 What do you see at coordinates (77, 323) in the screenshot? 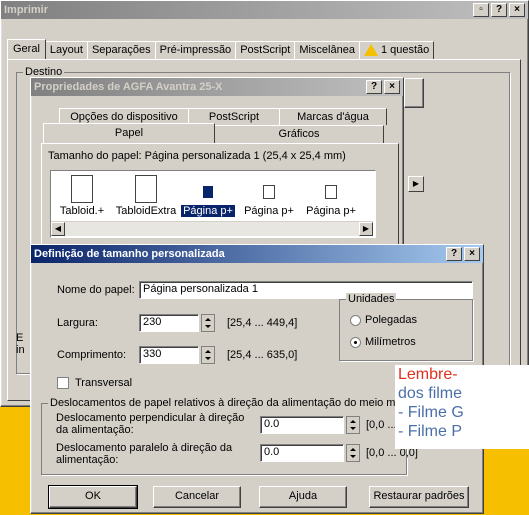
I see `width-label: Largura:` at bounding box center [77, 323].